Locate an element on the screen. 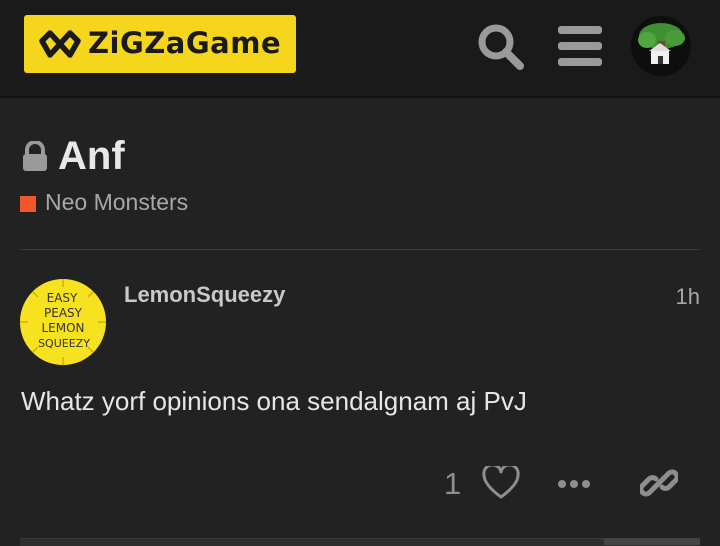 The image size is (720, 546). site-logo: ZiGZaGame is located at coordinates (160, 44).